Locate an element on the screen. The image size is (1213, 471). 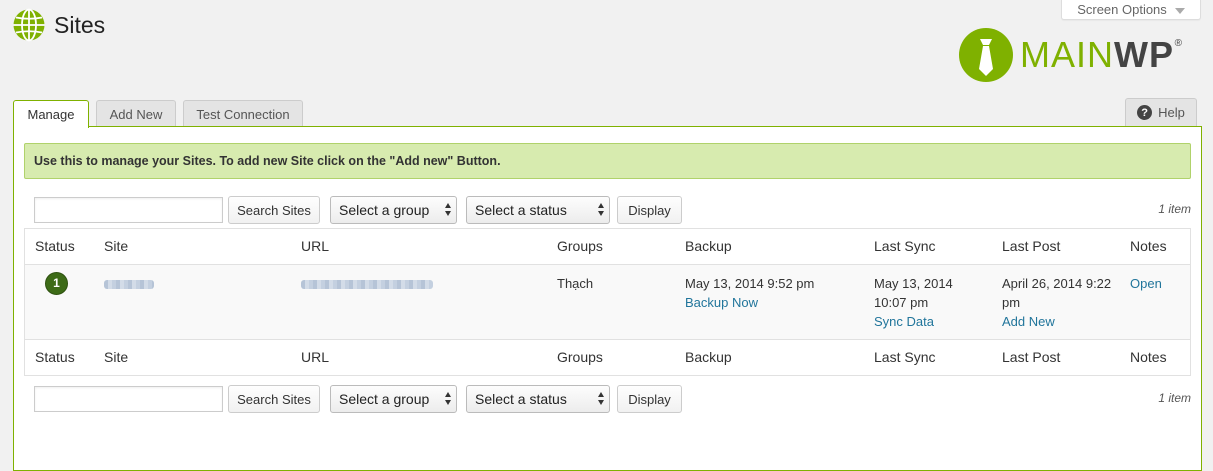
tab-label: Test Connection is located at coordinates (243, 114).